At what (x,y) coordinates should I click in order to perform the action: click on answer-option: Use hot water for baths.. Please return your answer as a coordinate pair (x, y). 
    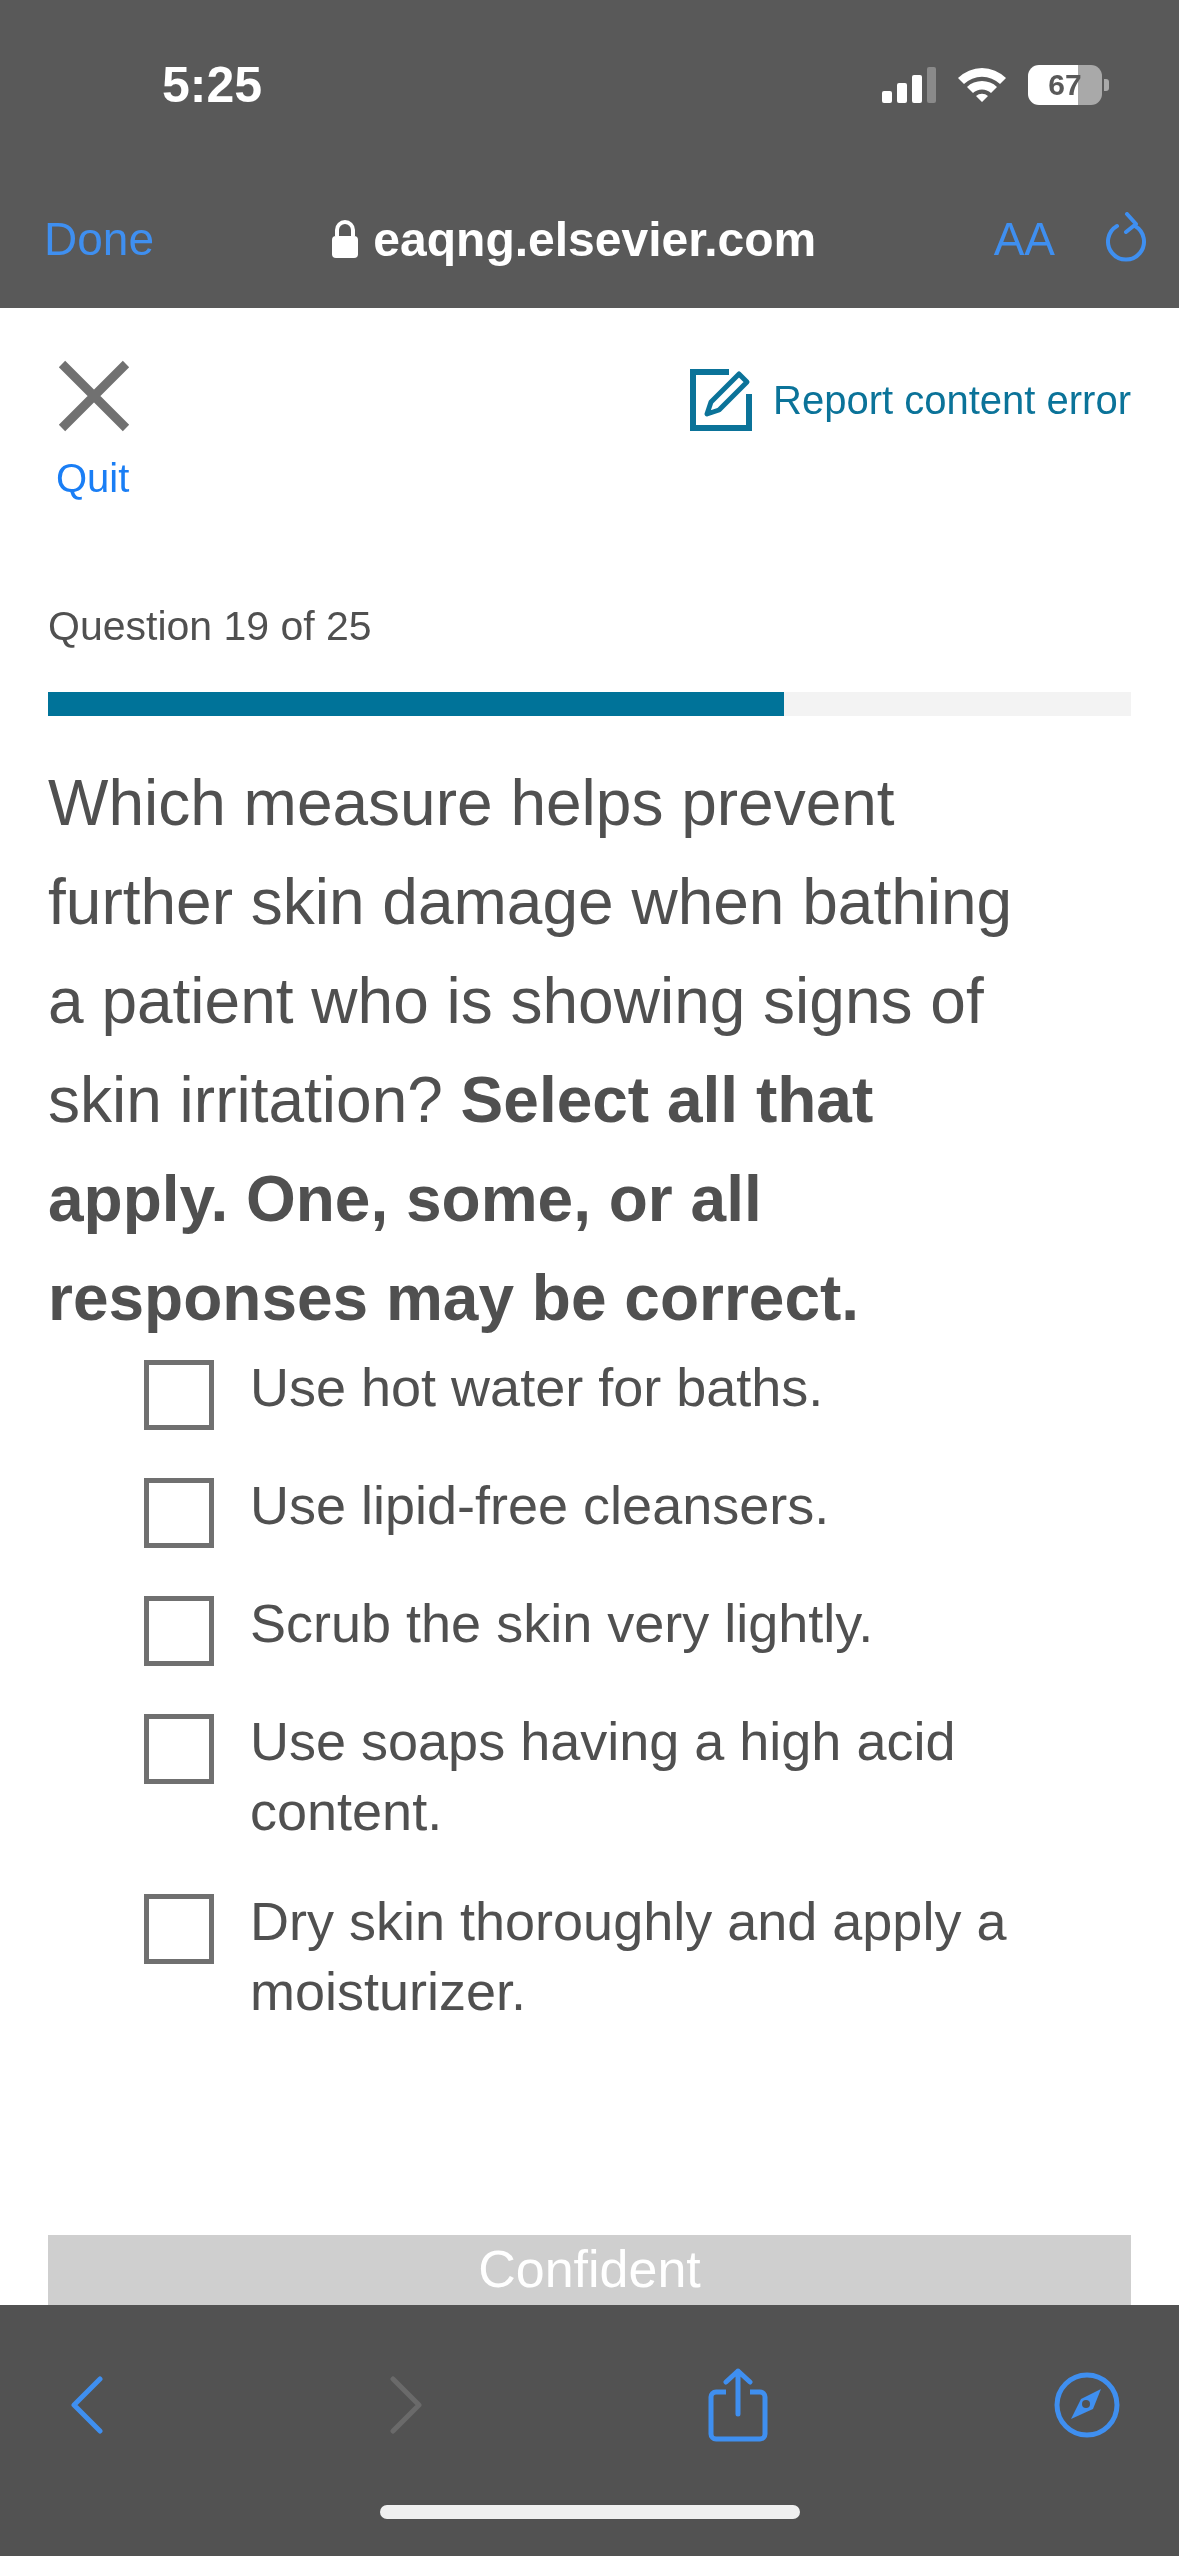
    Looking at the image, I should click on (537, 1387).